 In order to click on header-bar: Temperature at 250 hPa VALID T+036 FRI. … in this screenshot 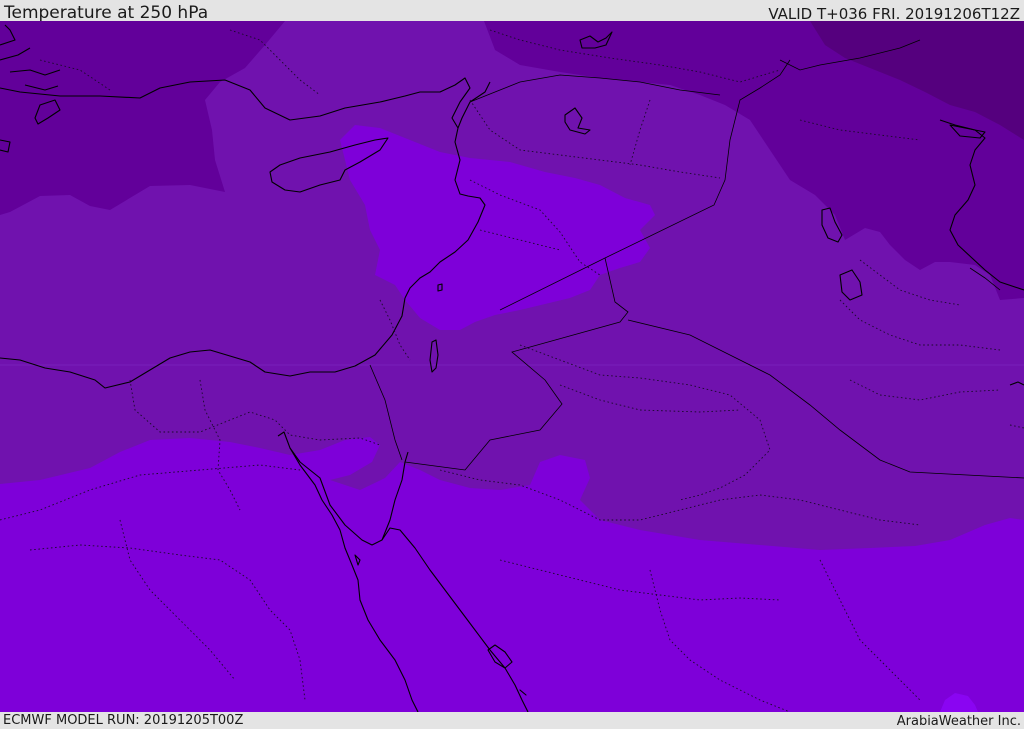, I will do `click(512, 11)`.